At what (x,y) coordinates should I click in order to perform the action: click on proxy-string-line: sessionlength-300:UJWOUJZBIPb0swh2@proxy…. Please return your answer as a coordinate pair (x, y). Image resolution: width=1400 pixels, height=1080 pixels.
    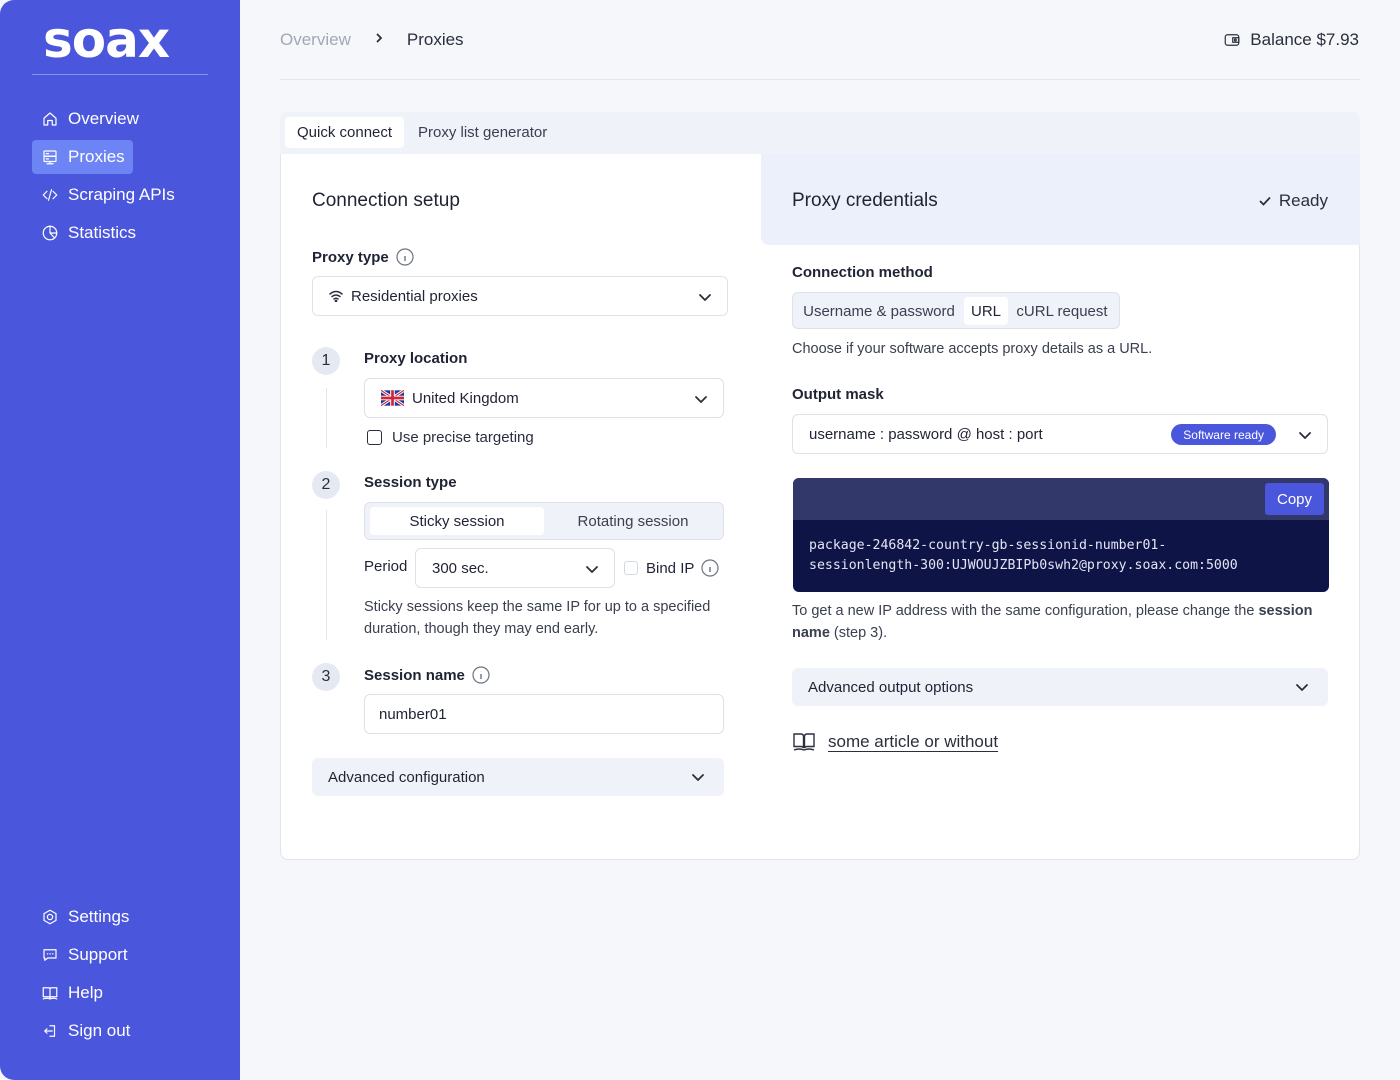
    Looking at the image, I should click on (1023, 565).